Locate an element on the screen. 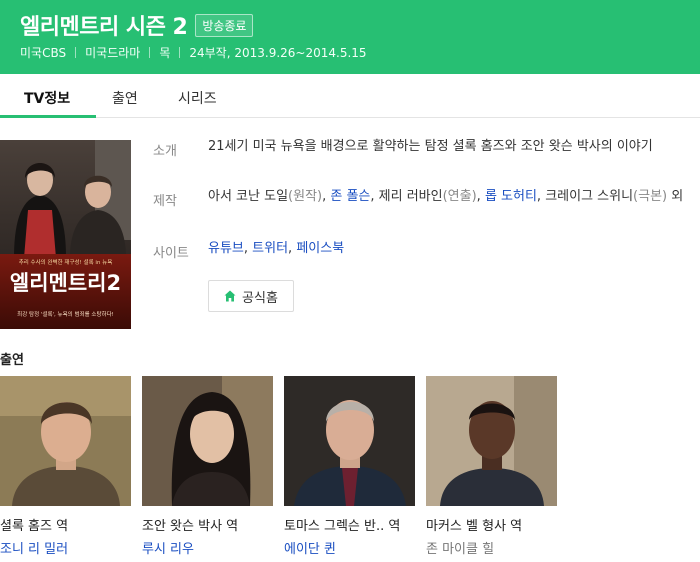 This screenshot has height=562, width=700. intro-label: 소개 is located at coordinates (165, 151).